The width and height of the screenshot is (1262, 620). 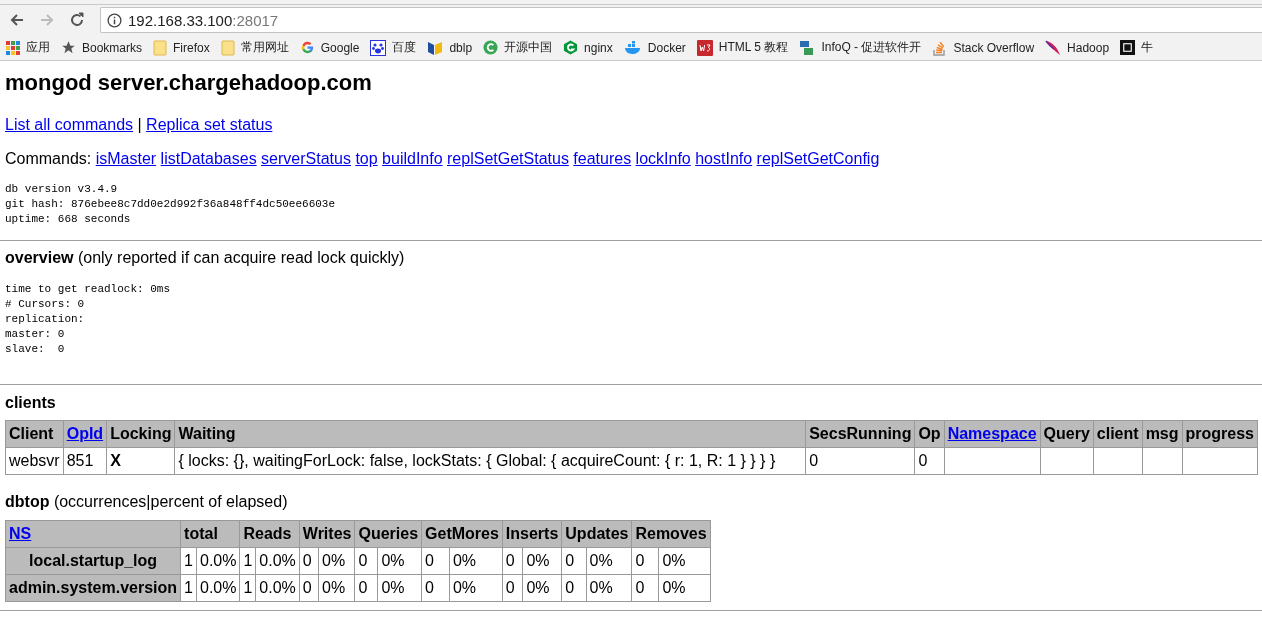 I want to click on bookmark-link: Hadoop, so click(x=1088, y=47).